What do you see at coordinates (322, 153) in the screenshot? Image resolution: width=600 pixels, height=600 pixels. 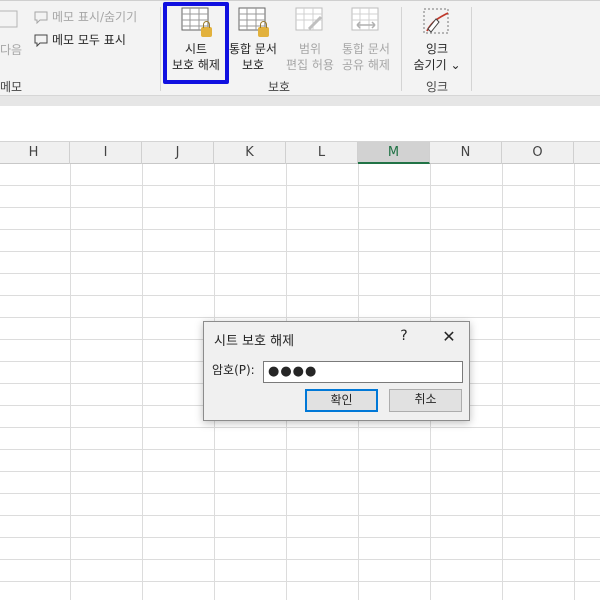 I see `column-header-L: L` at bounding box center [322, 153].